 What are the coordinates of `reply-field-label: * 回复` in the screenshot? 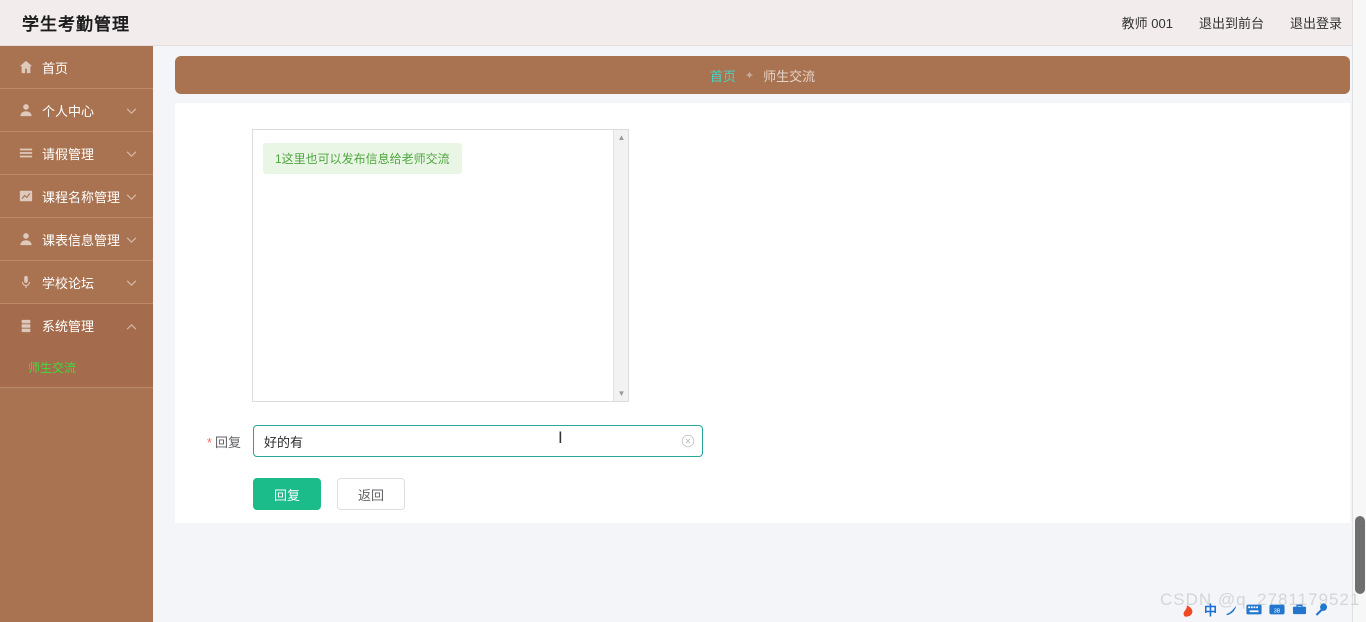 It's located at (214, 441).